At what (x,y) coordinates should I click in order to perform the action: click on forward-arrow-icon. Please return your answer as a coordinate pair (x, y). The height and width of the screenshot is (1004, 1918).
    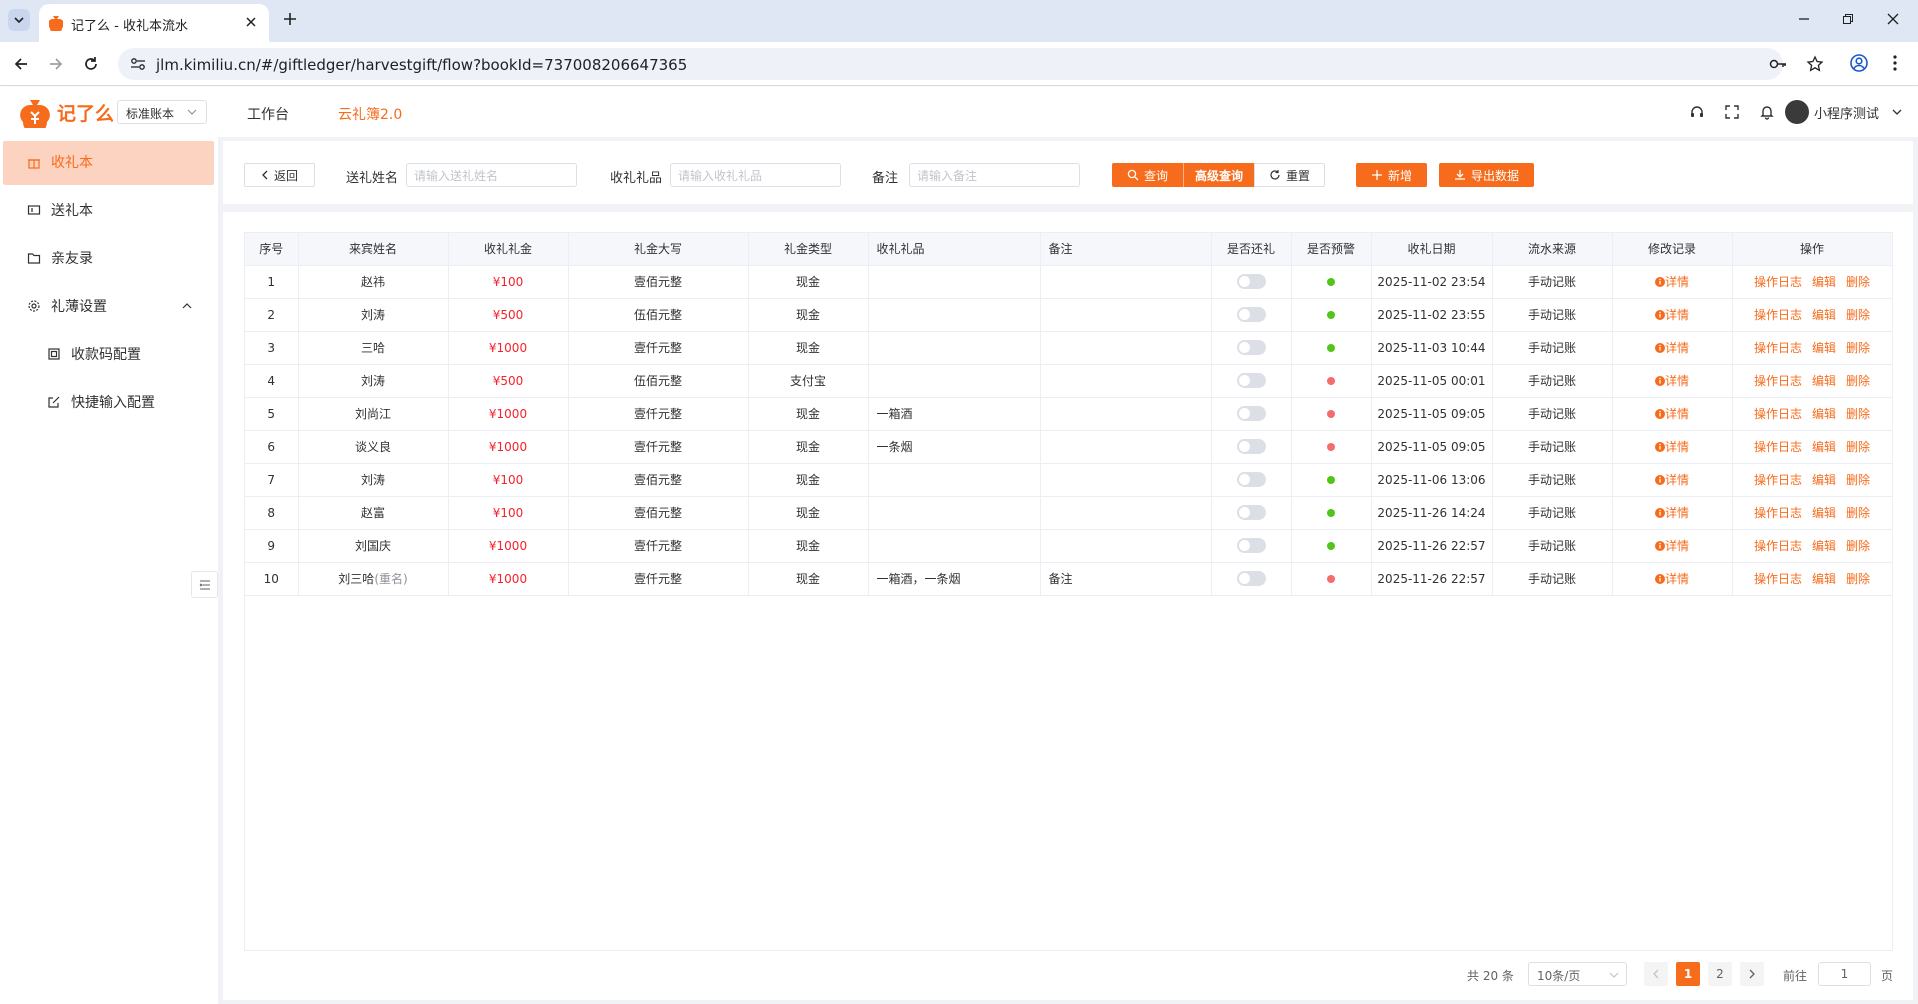
    Looking at the image, I should click on (56, 64).